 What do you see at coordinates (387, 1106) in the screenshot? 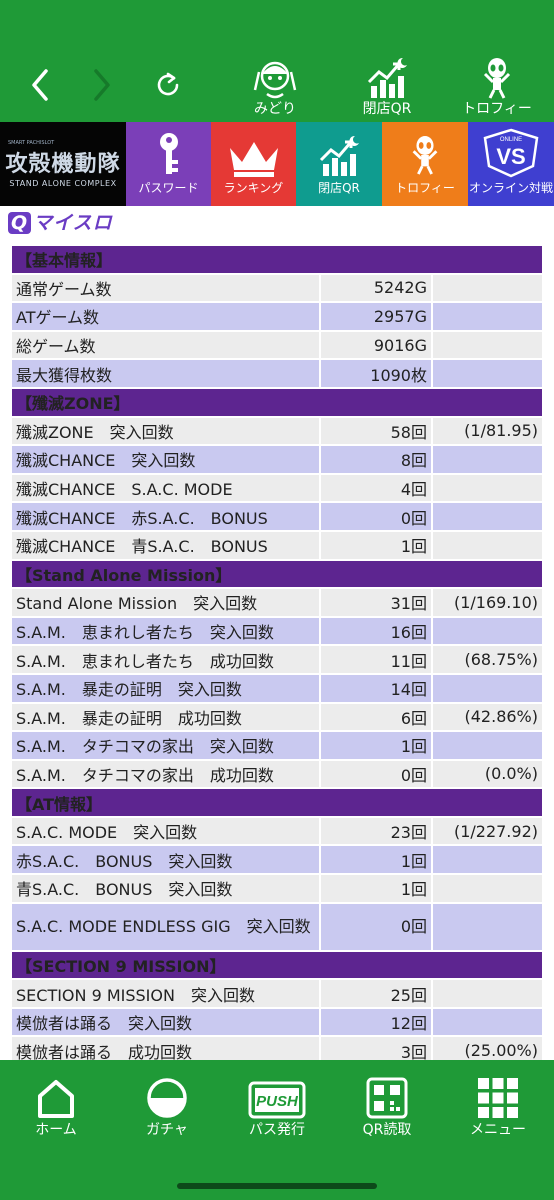
I see `bottom-nav-qr: QR読取` at bounding box center [387, 1106].